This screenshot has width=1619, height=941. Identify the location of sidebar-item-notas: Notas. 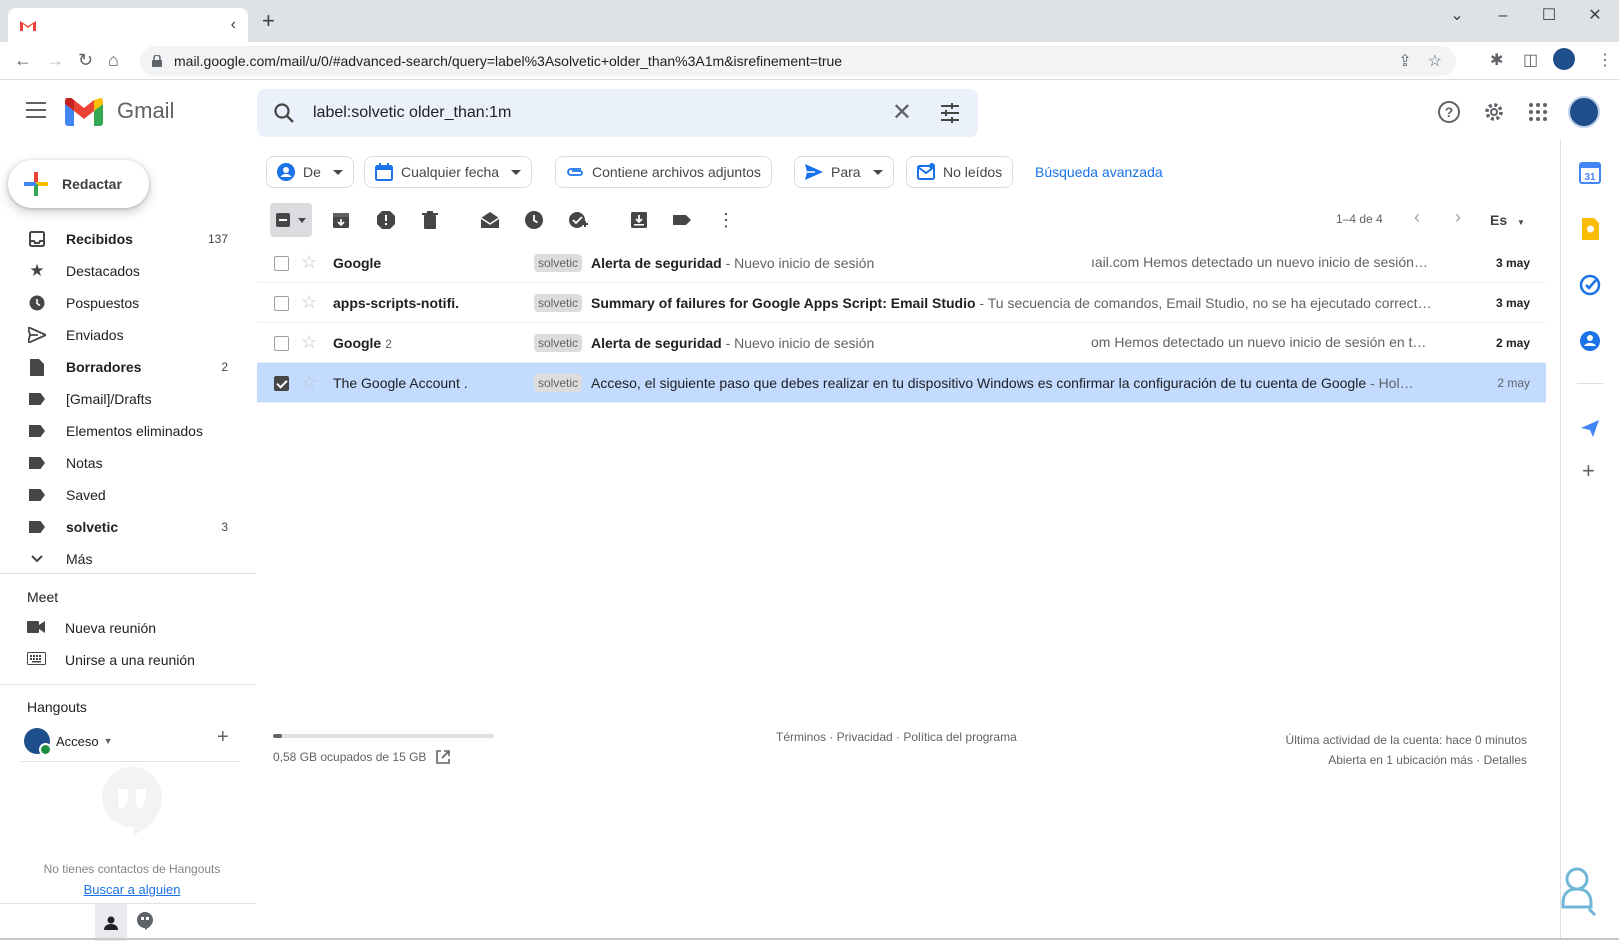
(128, 463).